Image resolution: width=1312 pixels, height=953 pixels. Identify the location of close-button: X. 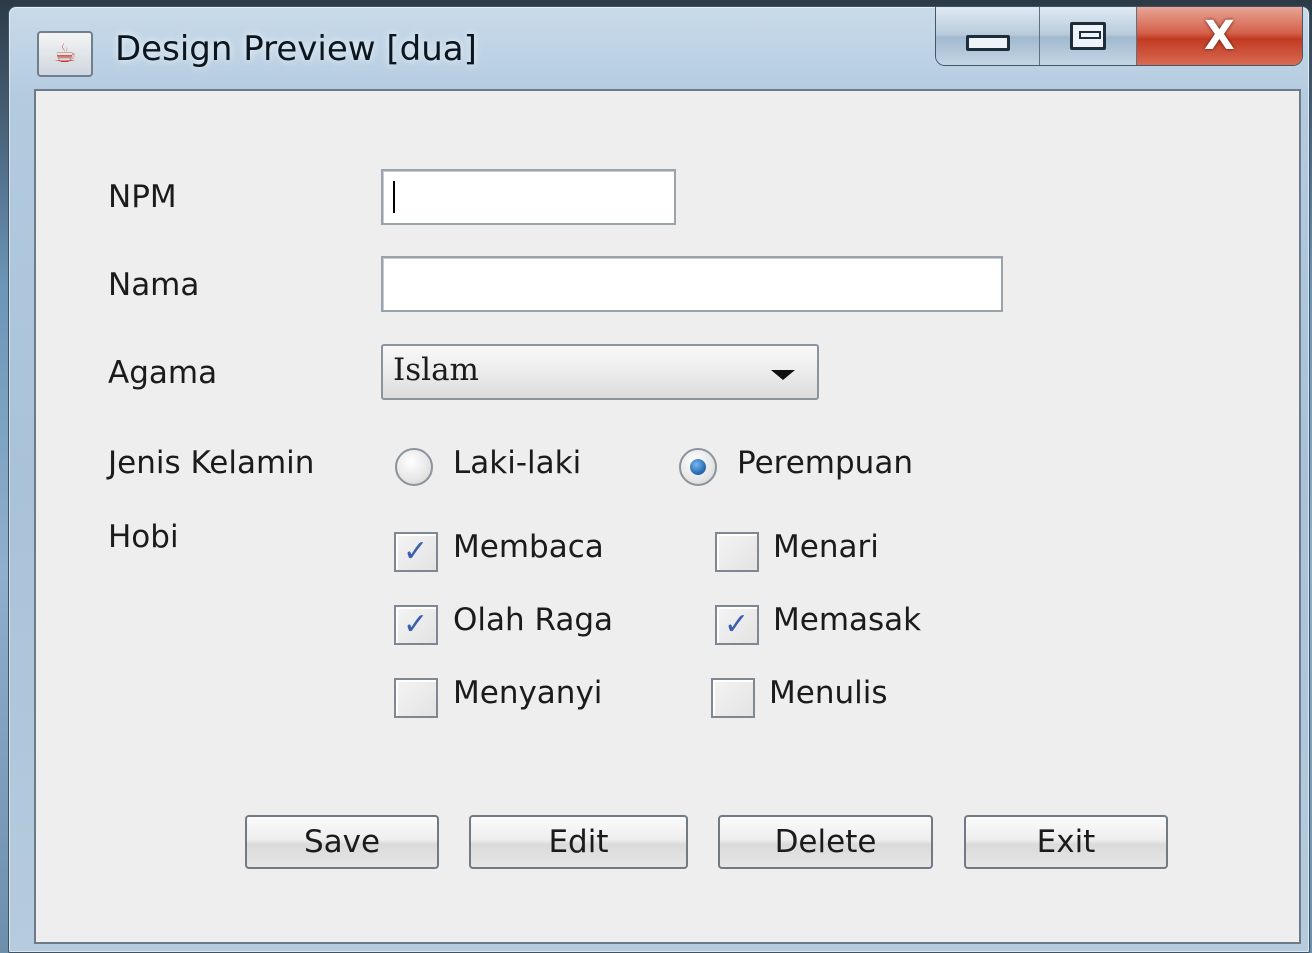
(1219, 36).